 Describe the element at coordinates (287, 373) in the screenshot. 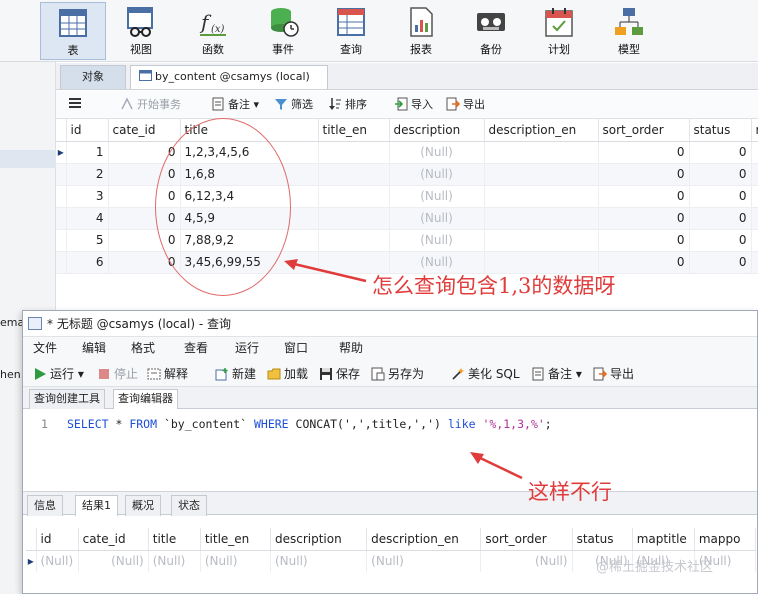

I see `load-button: 加载` at that location.